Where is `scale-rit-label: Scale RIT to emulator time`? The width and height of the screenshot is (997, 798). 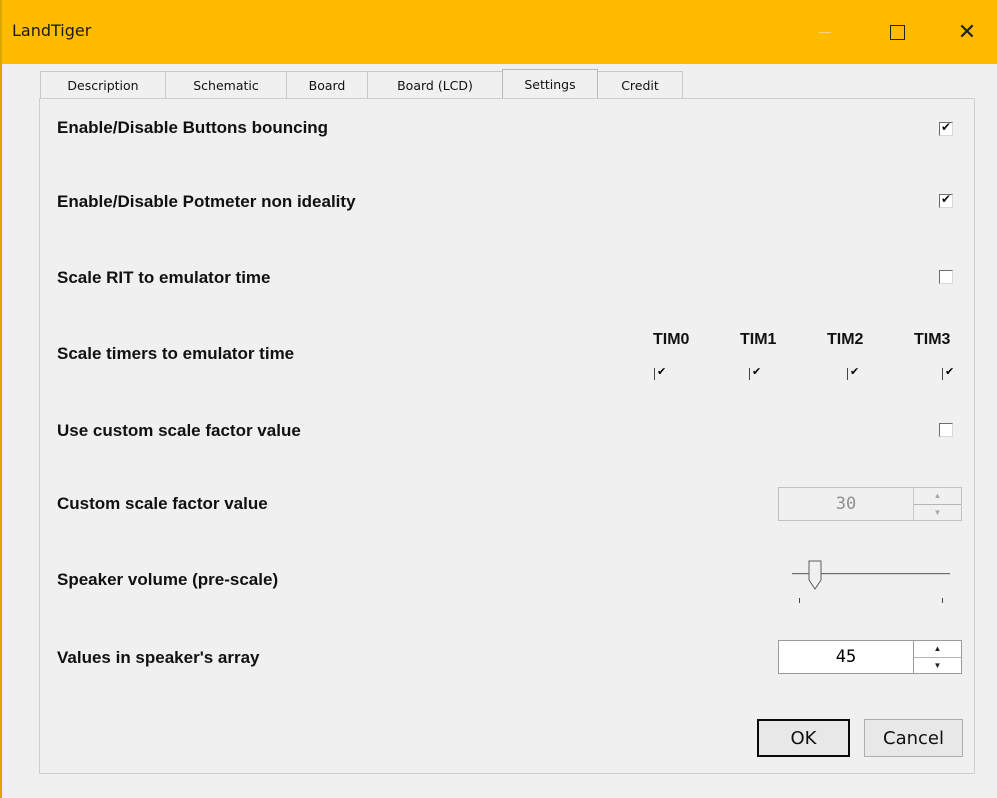
scale-rit-label: Scale RIT to emulator time is located at coordinates (164, 277).